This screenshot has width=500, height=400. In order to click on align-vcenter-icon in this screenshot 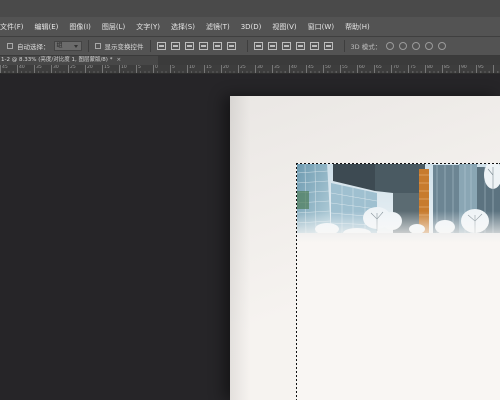, I will do `click(175, 46)`.